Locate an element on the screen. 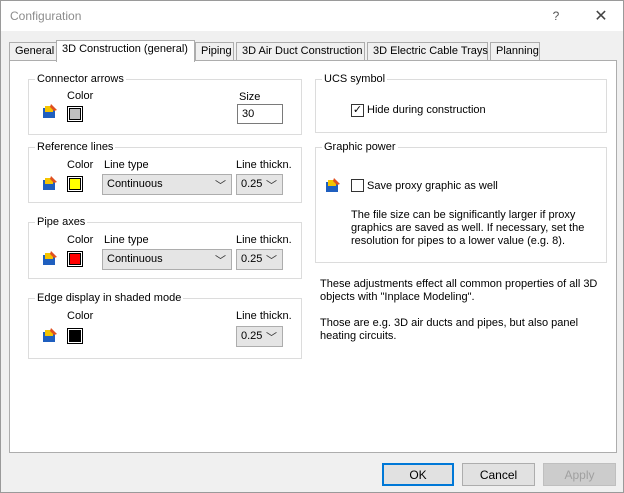 Image resolution: width=624 pixels, height=493 pixels. save-proxy-graphic-label: Save proxy graphic as well is located at coordinates (432, 186).